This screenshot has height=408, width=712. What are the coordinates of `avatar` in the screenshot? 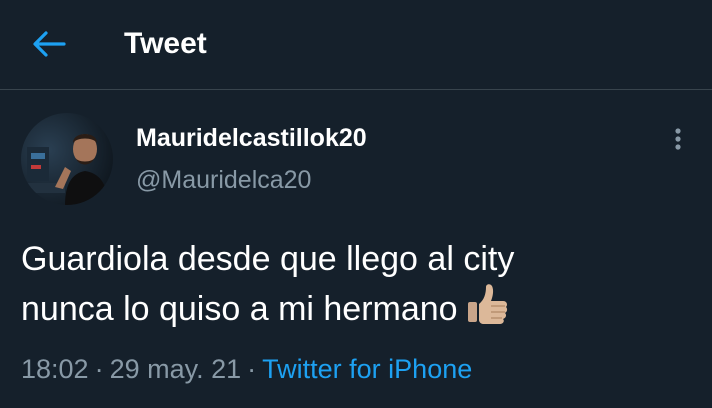 It's located at (67, 159).